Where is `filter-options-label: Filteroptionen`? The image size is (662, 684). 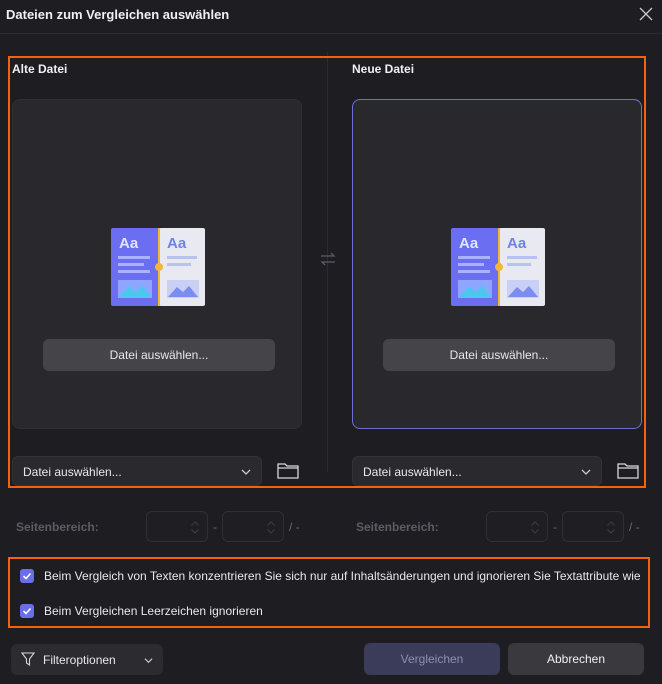 filter-options-label: Filteroptionen is located at coordinates (79, 660).